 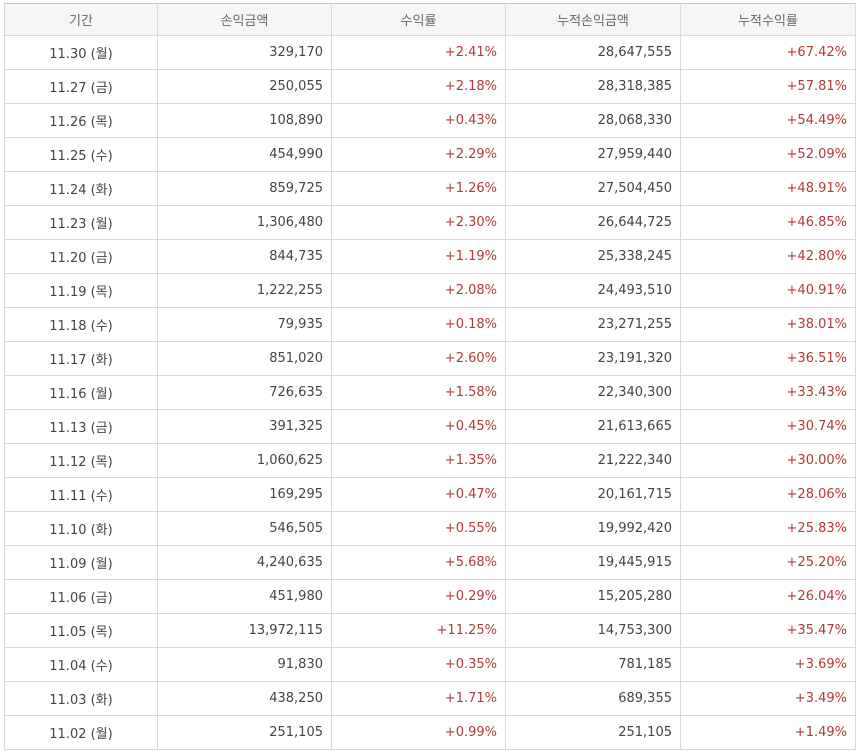 I want to click on cumulative-return-cell: +25.20%, so click(x=768, y=562).